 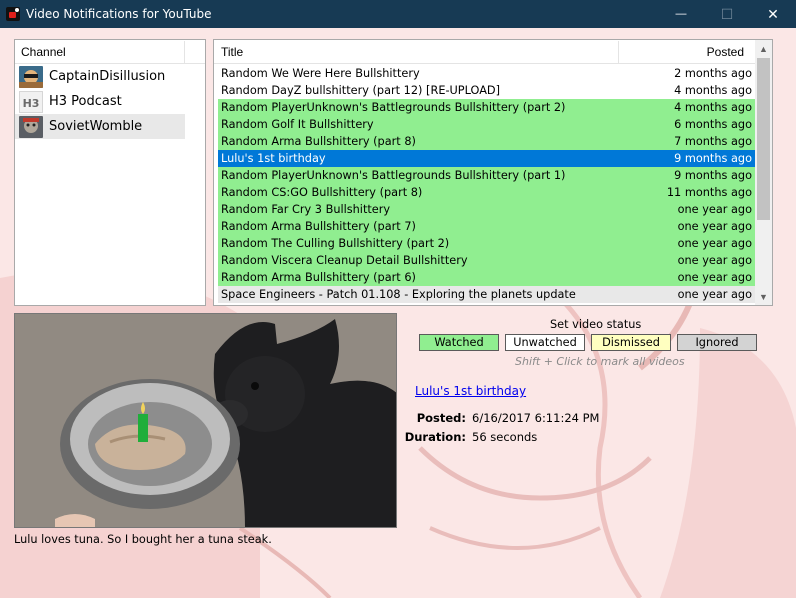 I want to click on video-posted: 6 months ago, so click(x=713, y=124).